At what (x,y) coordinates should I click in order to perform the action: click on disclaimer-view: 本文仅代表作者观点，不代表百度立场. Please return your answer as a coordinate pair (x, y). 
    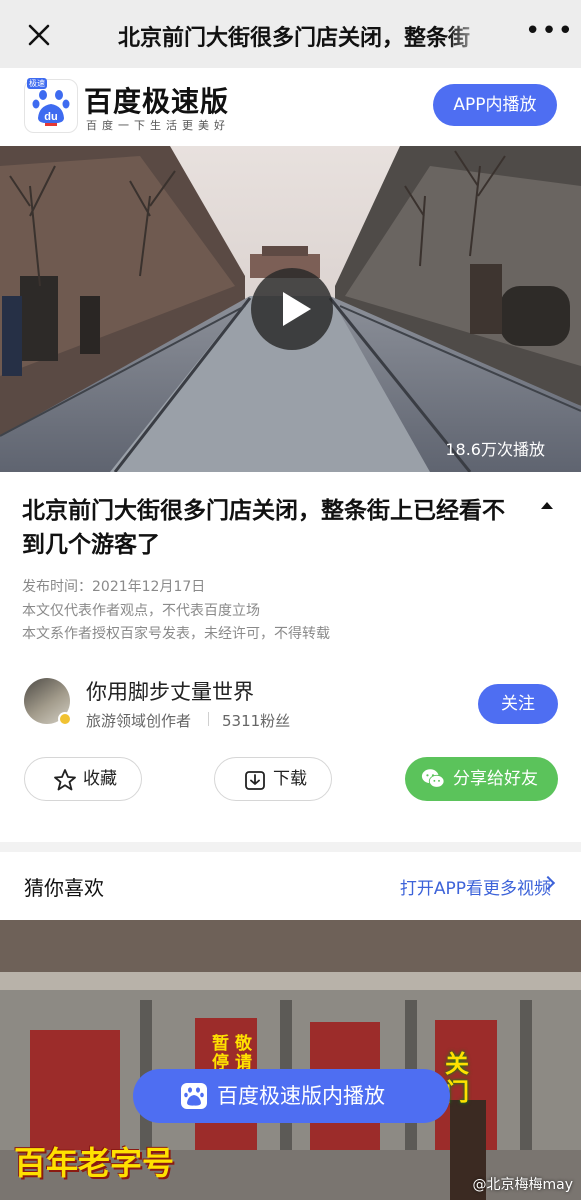
    Looking at the image, I should click on (141, 611).